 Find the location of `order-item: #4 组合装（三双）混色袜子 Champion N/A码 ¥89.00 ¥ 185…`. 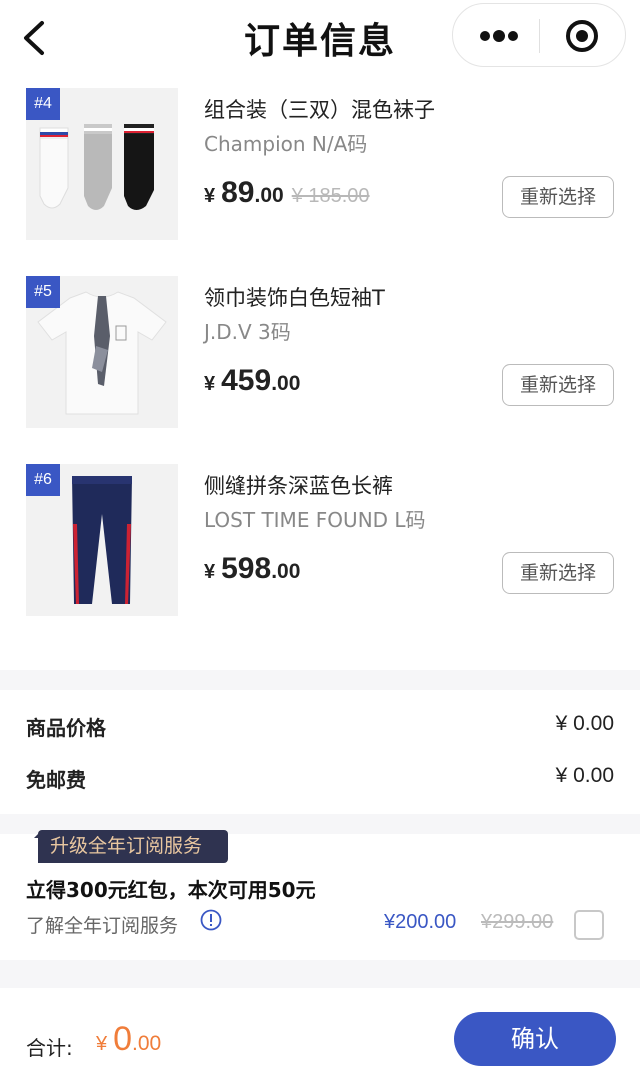

order-item: #4 组合装（三双）混色袜子 Champion N/A码 ¥89.00 ¥ 185… is located at coordinates (320, 164).